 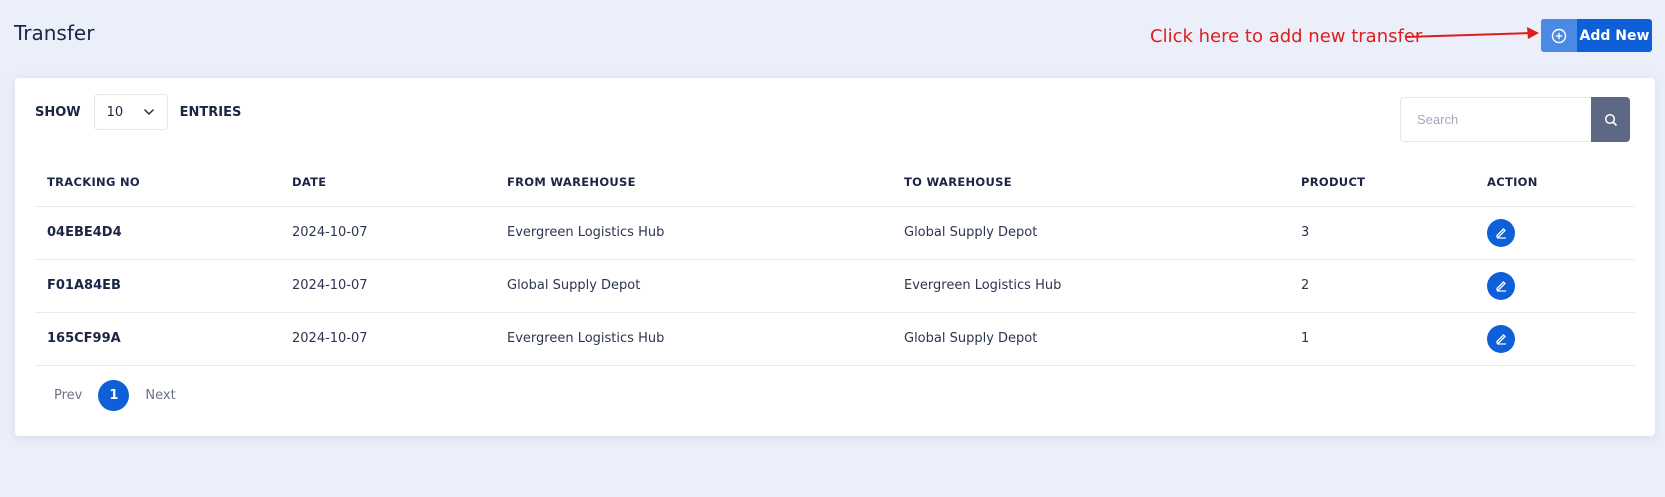 I want to click on page-title: Transfer, so click(x=54, y=33).